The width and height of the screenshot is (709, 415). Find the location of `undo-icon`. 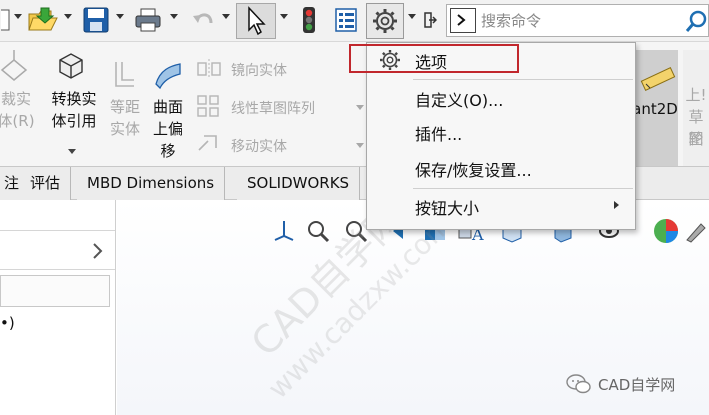

undo-icon is located at coordinates (203, 20).